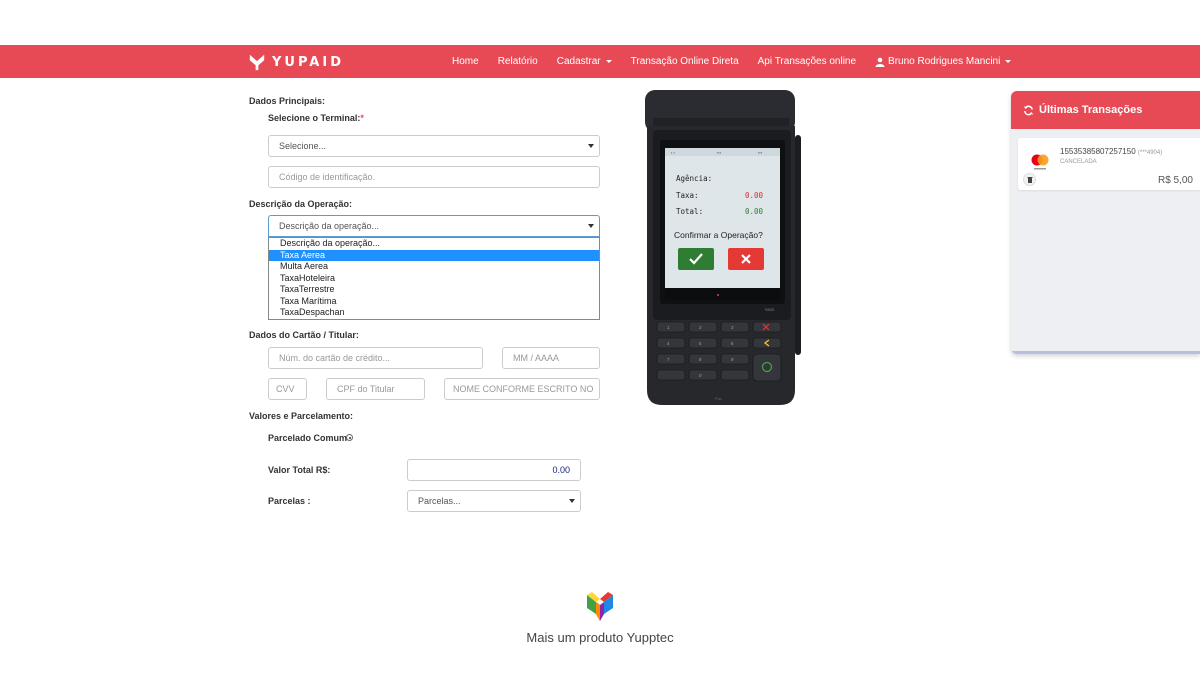 The height and width of the screenshot is (675, 1200). I want to click on pos-confirm-text: Confirmar a Operação?, so click(718, 235).